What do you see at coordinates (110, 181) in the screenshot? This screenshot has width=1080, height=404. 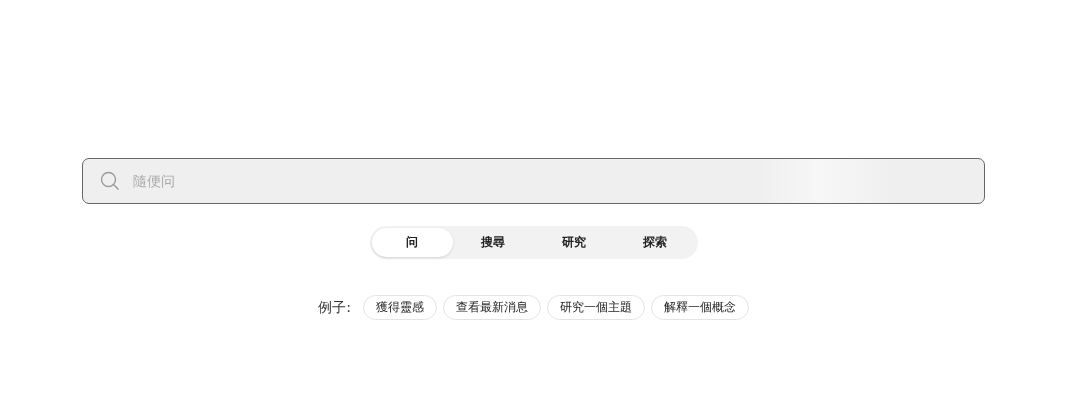 I see `search-icon` at bounding box center [110, 181].